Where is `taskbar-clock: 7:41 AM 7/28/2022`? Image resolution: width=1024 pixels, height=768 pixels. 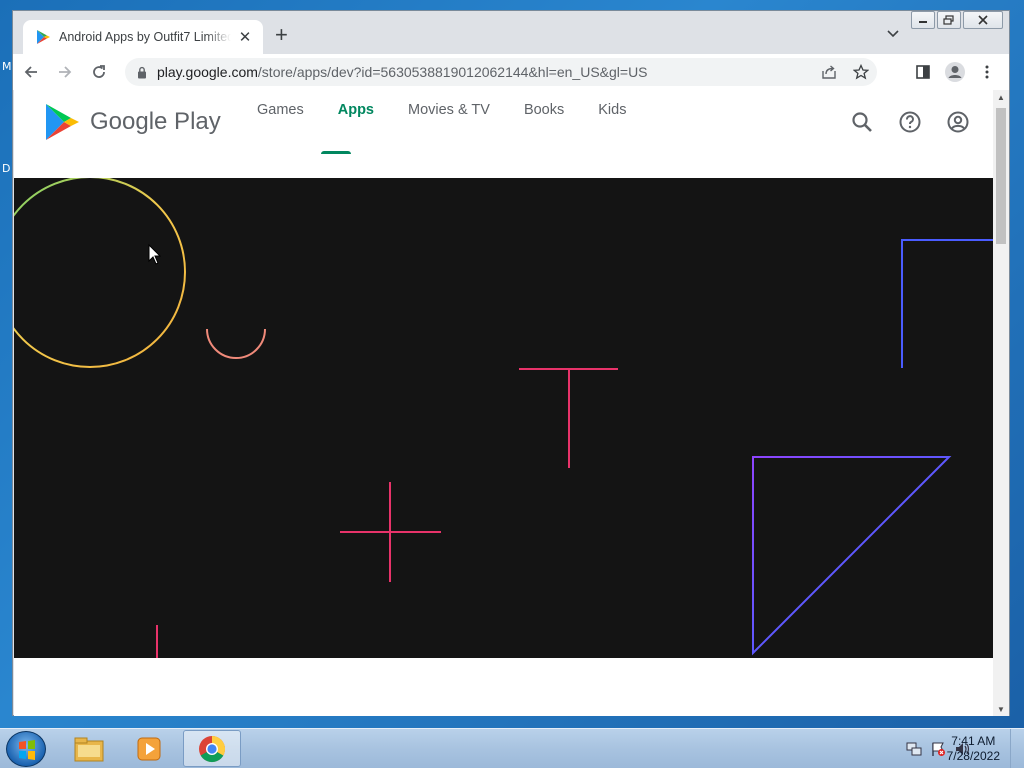 taskbar-clock: 7:41 AM 7/28/2022 is located at coordinates (973, 749).